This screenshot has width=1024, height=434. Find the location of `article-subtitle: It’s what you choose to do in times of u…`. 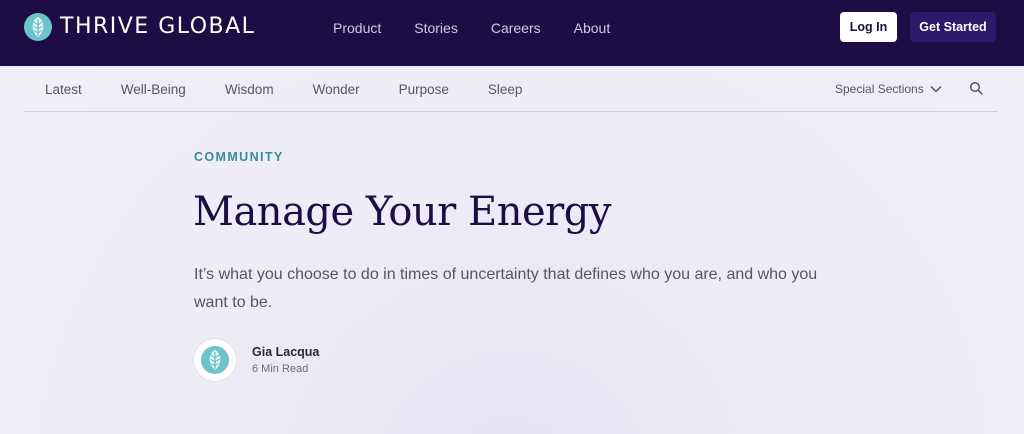

article-subtitle: It’s what you choose to do in times of u… is located at coordinates (506, 288).